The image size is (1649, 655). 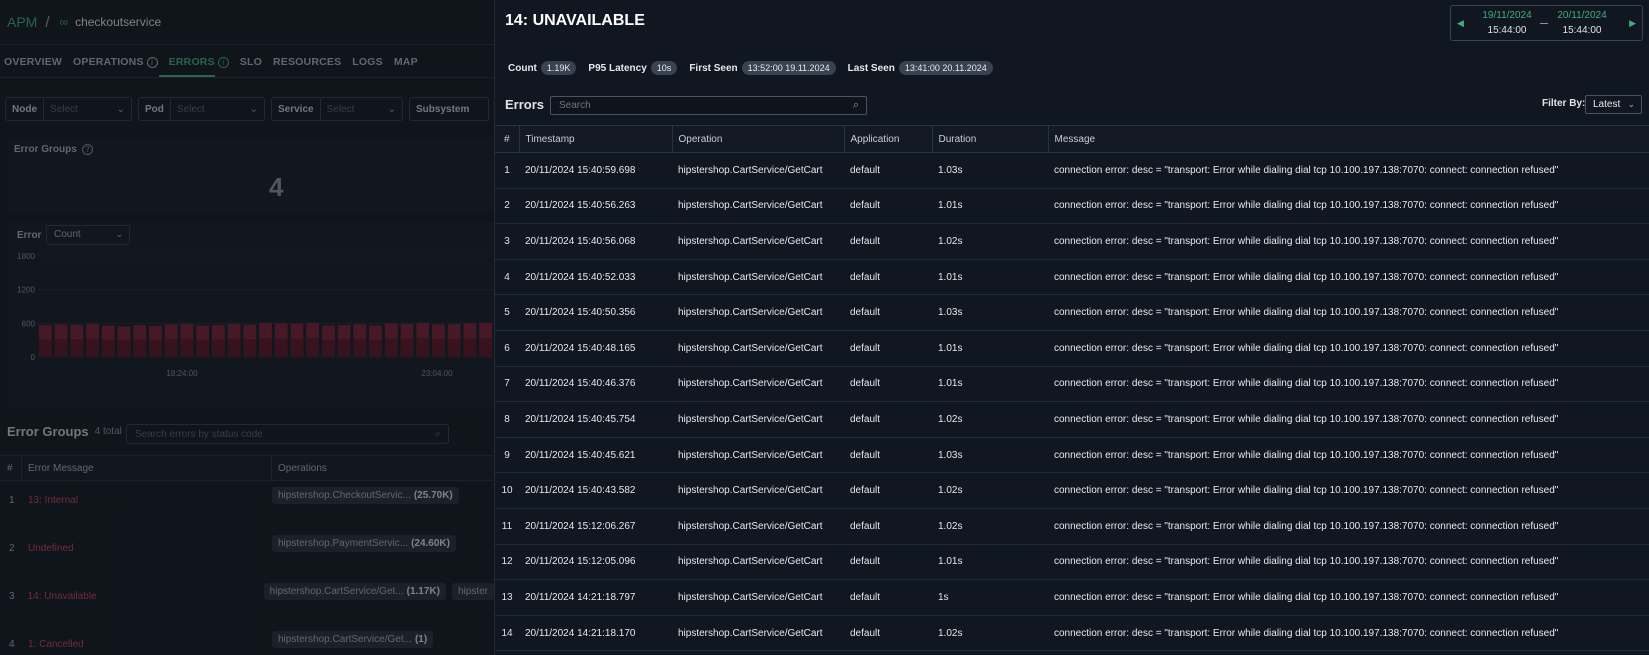 I want to click on timestamp-cell: 20/11/2024 15:40:52.033, so click(x=595, y=277).